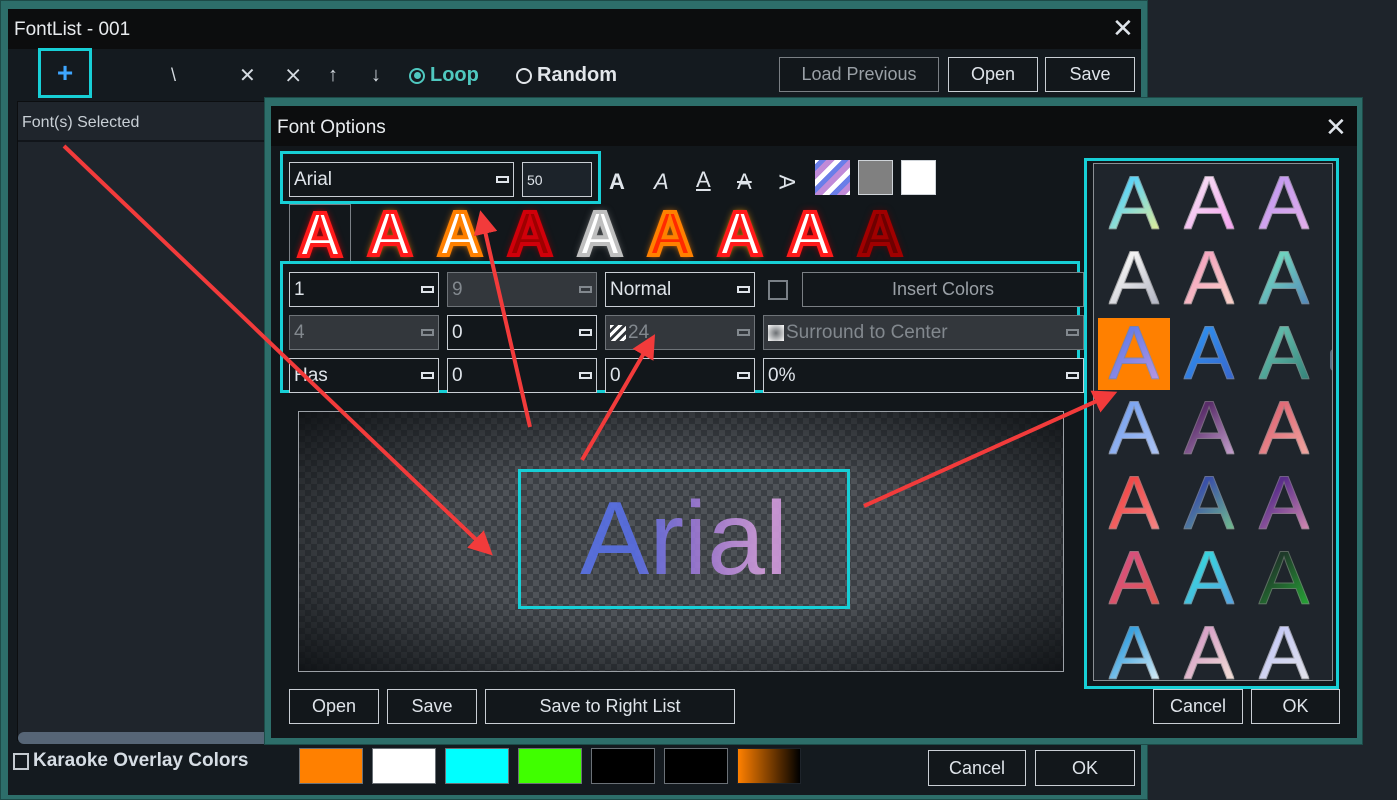  Describe the element at coordinates (141, 760) in the screenshot. I see `karaoke-label: Karaoke Overlay Colors` at that location.